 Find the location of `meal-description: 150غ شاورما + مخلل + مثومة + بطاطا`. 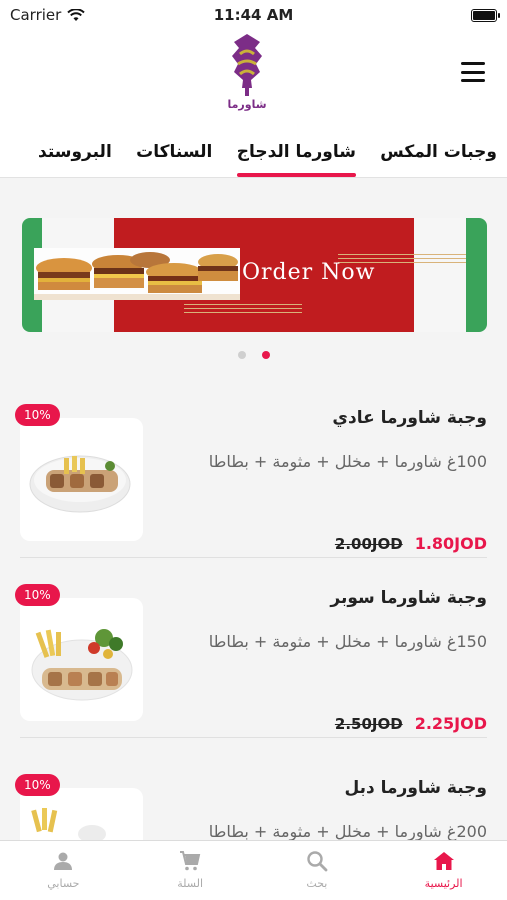

meal-description: 150غ شاورما + مخلل + مثومة + بطاطا is located at coordinates (347, 641).